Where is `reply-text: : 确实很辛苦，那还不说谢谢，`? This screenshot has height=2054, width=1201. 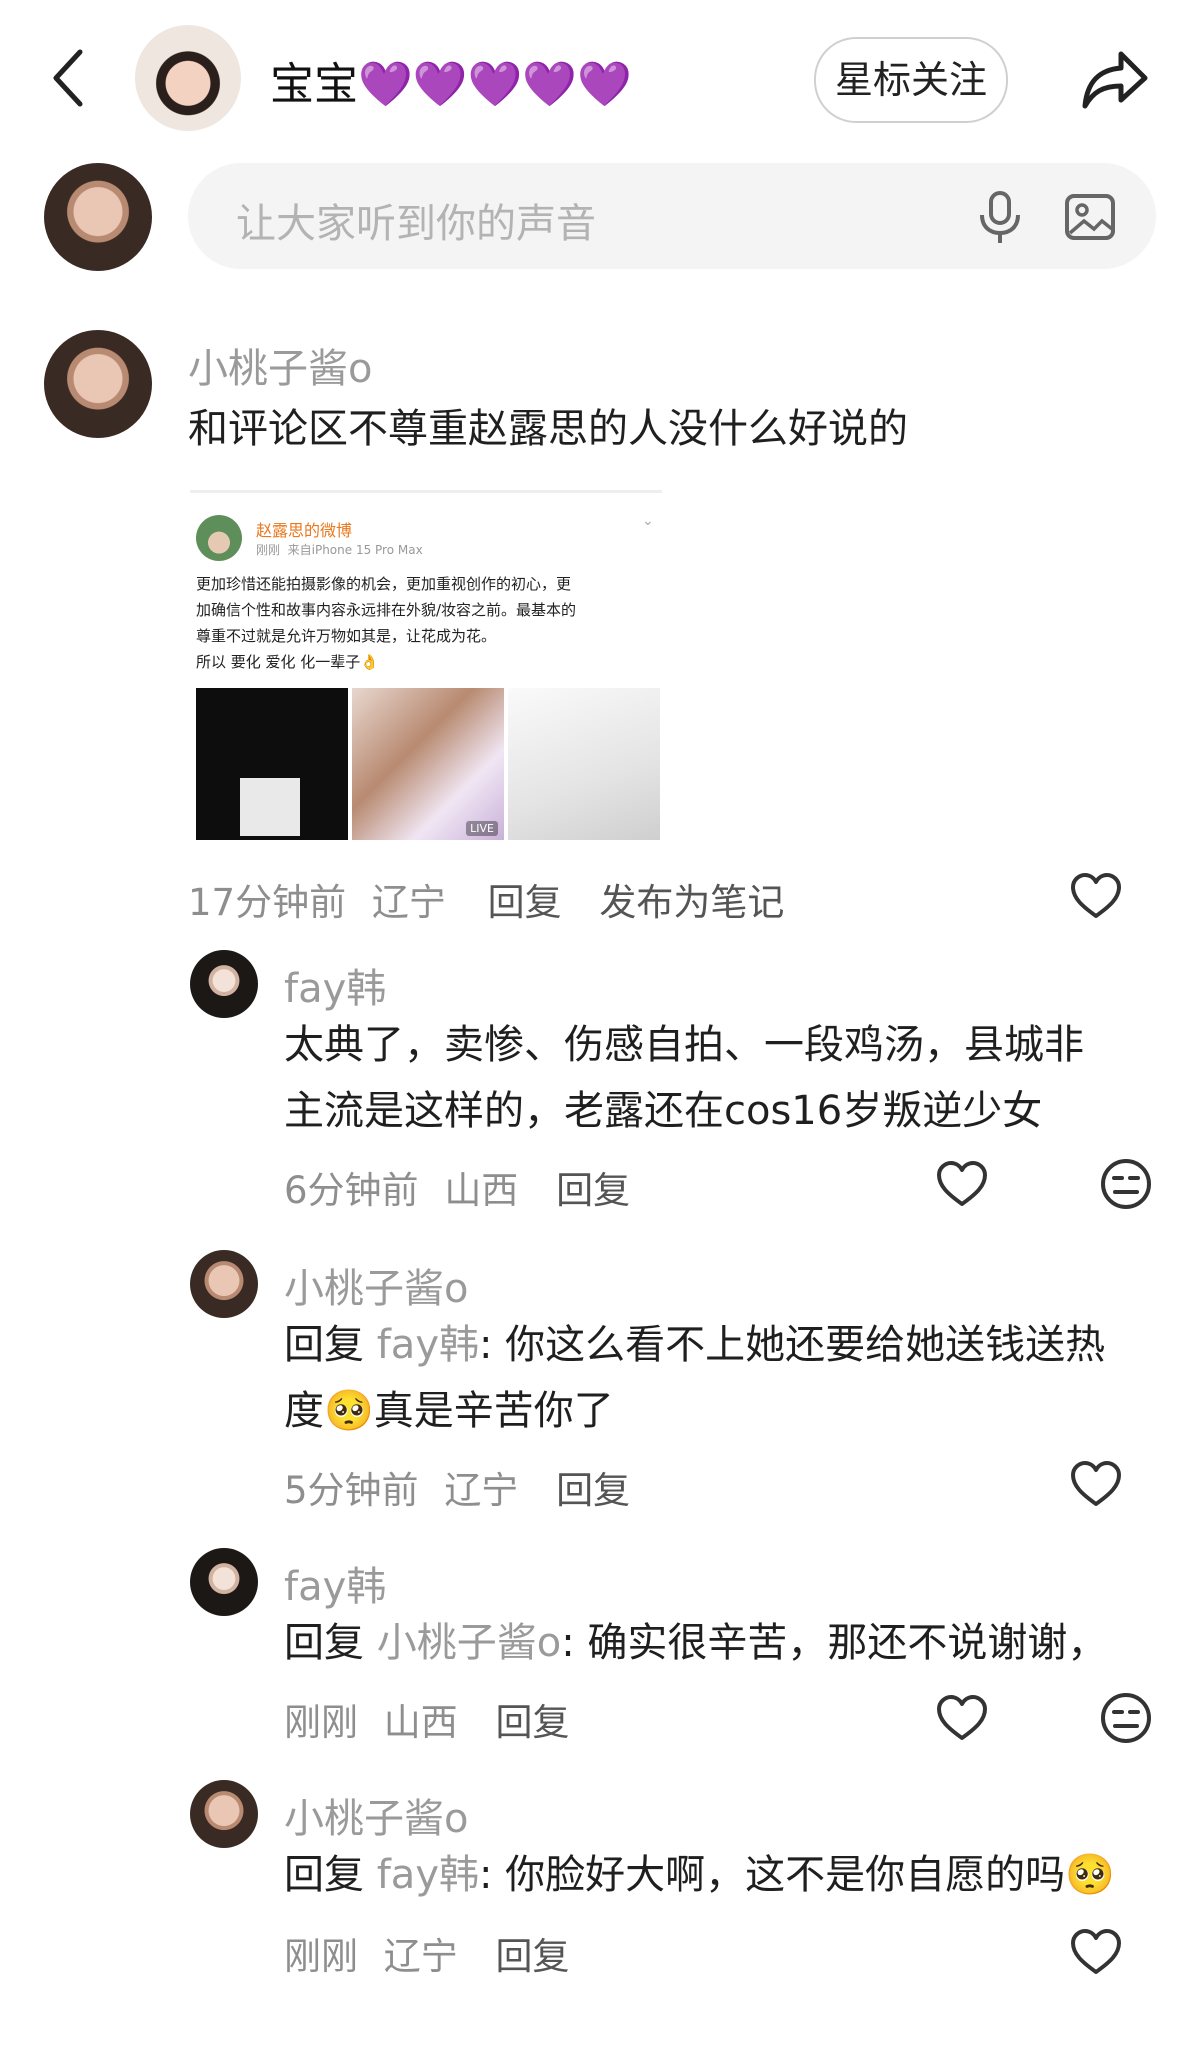
reply-text: : 确实很辛苦，那还不说谢谢， is located at coordinates (834, 1643).